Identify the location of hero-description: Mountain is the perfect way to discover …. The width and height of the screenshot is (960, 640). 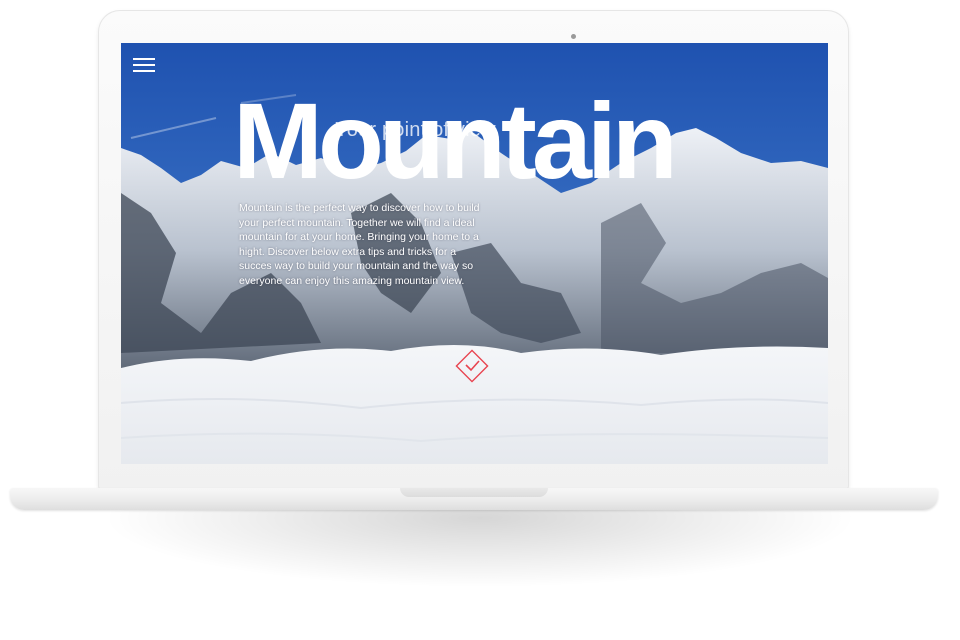
(359, 244).